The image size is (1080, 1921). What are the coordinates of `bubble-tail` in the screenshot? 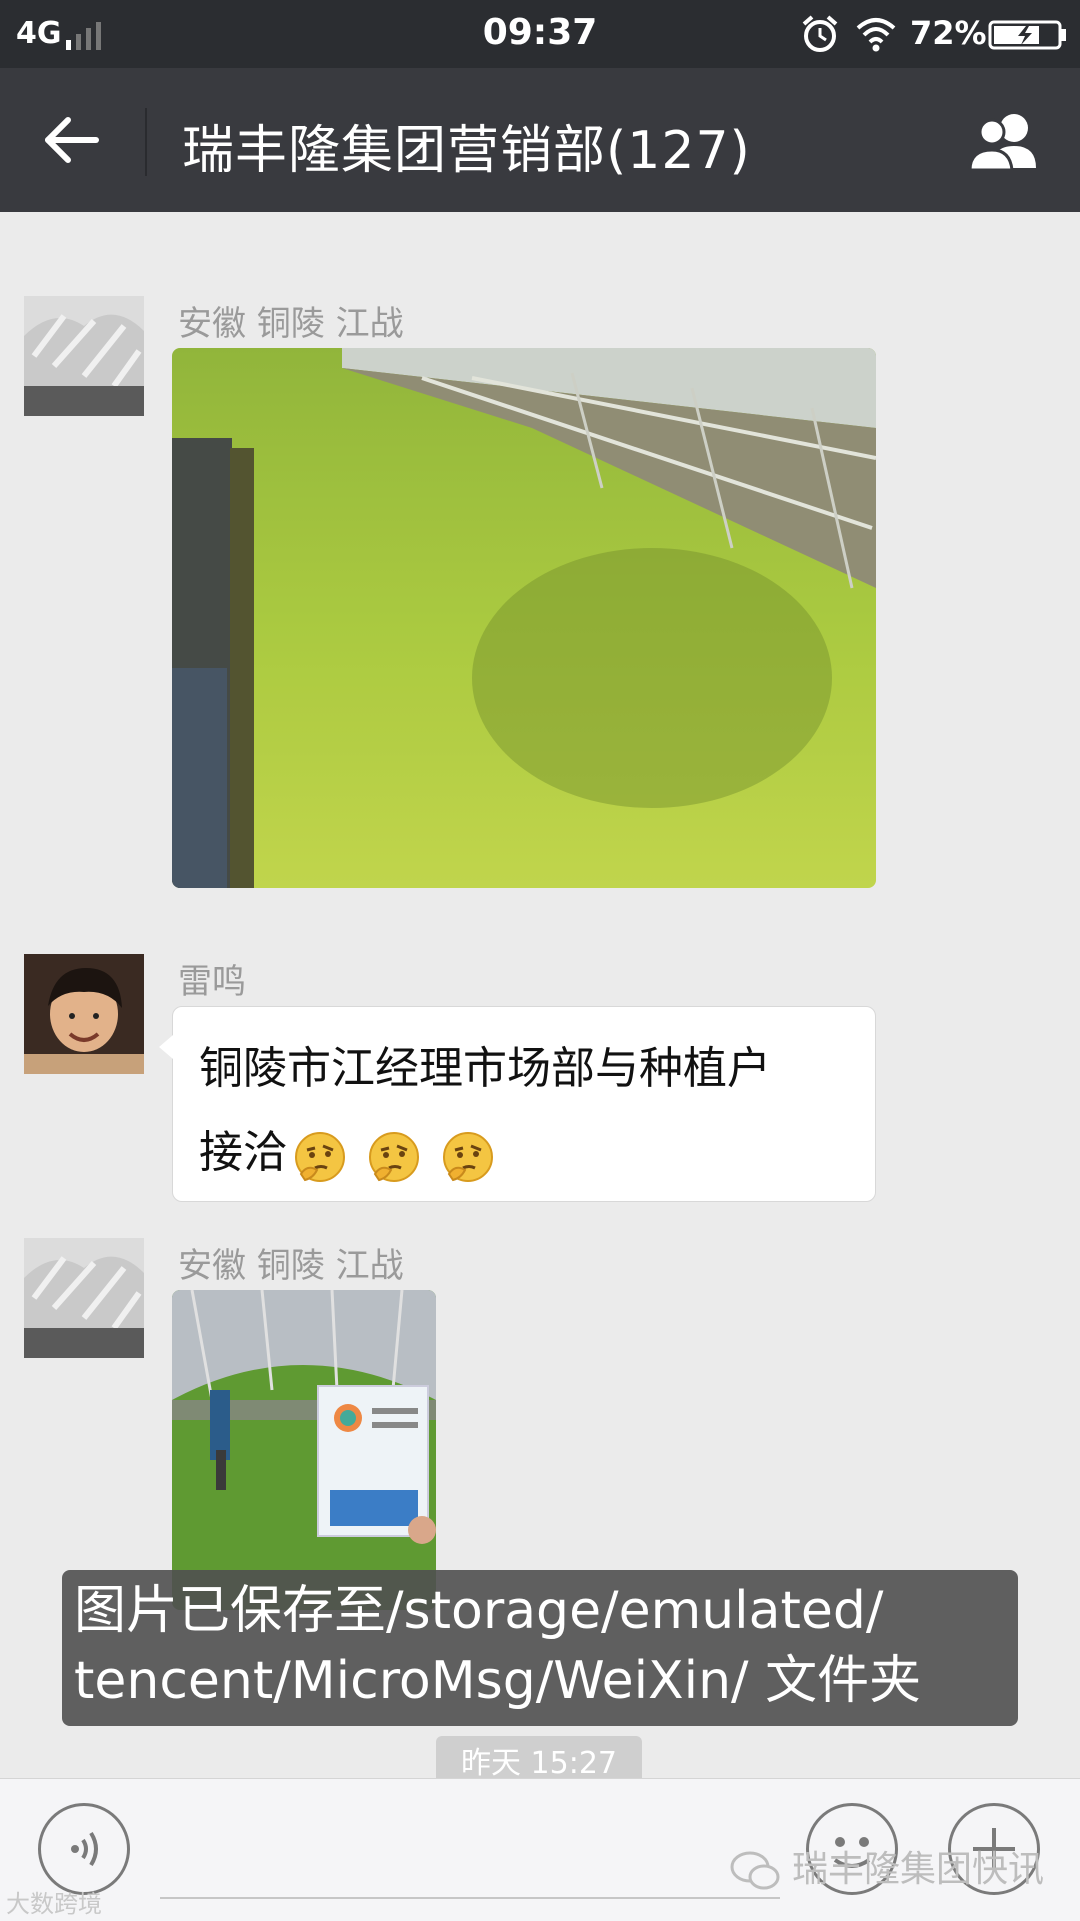 It's located at (166, 1047).